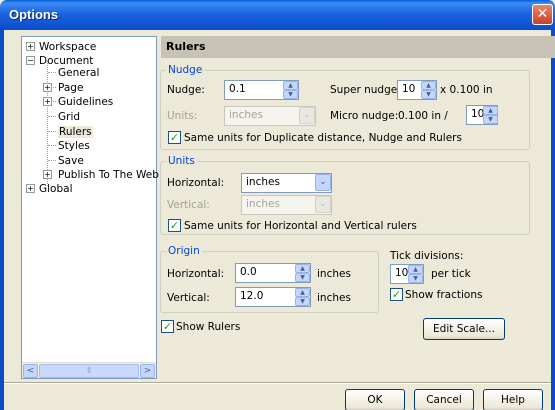 The image size is (555, 410). I want to click on scroll-thumb: ⦀, so click(89, 371).